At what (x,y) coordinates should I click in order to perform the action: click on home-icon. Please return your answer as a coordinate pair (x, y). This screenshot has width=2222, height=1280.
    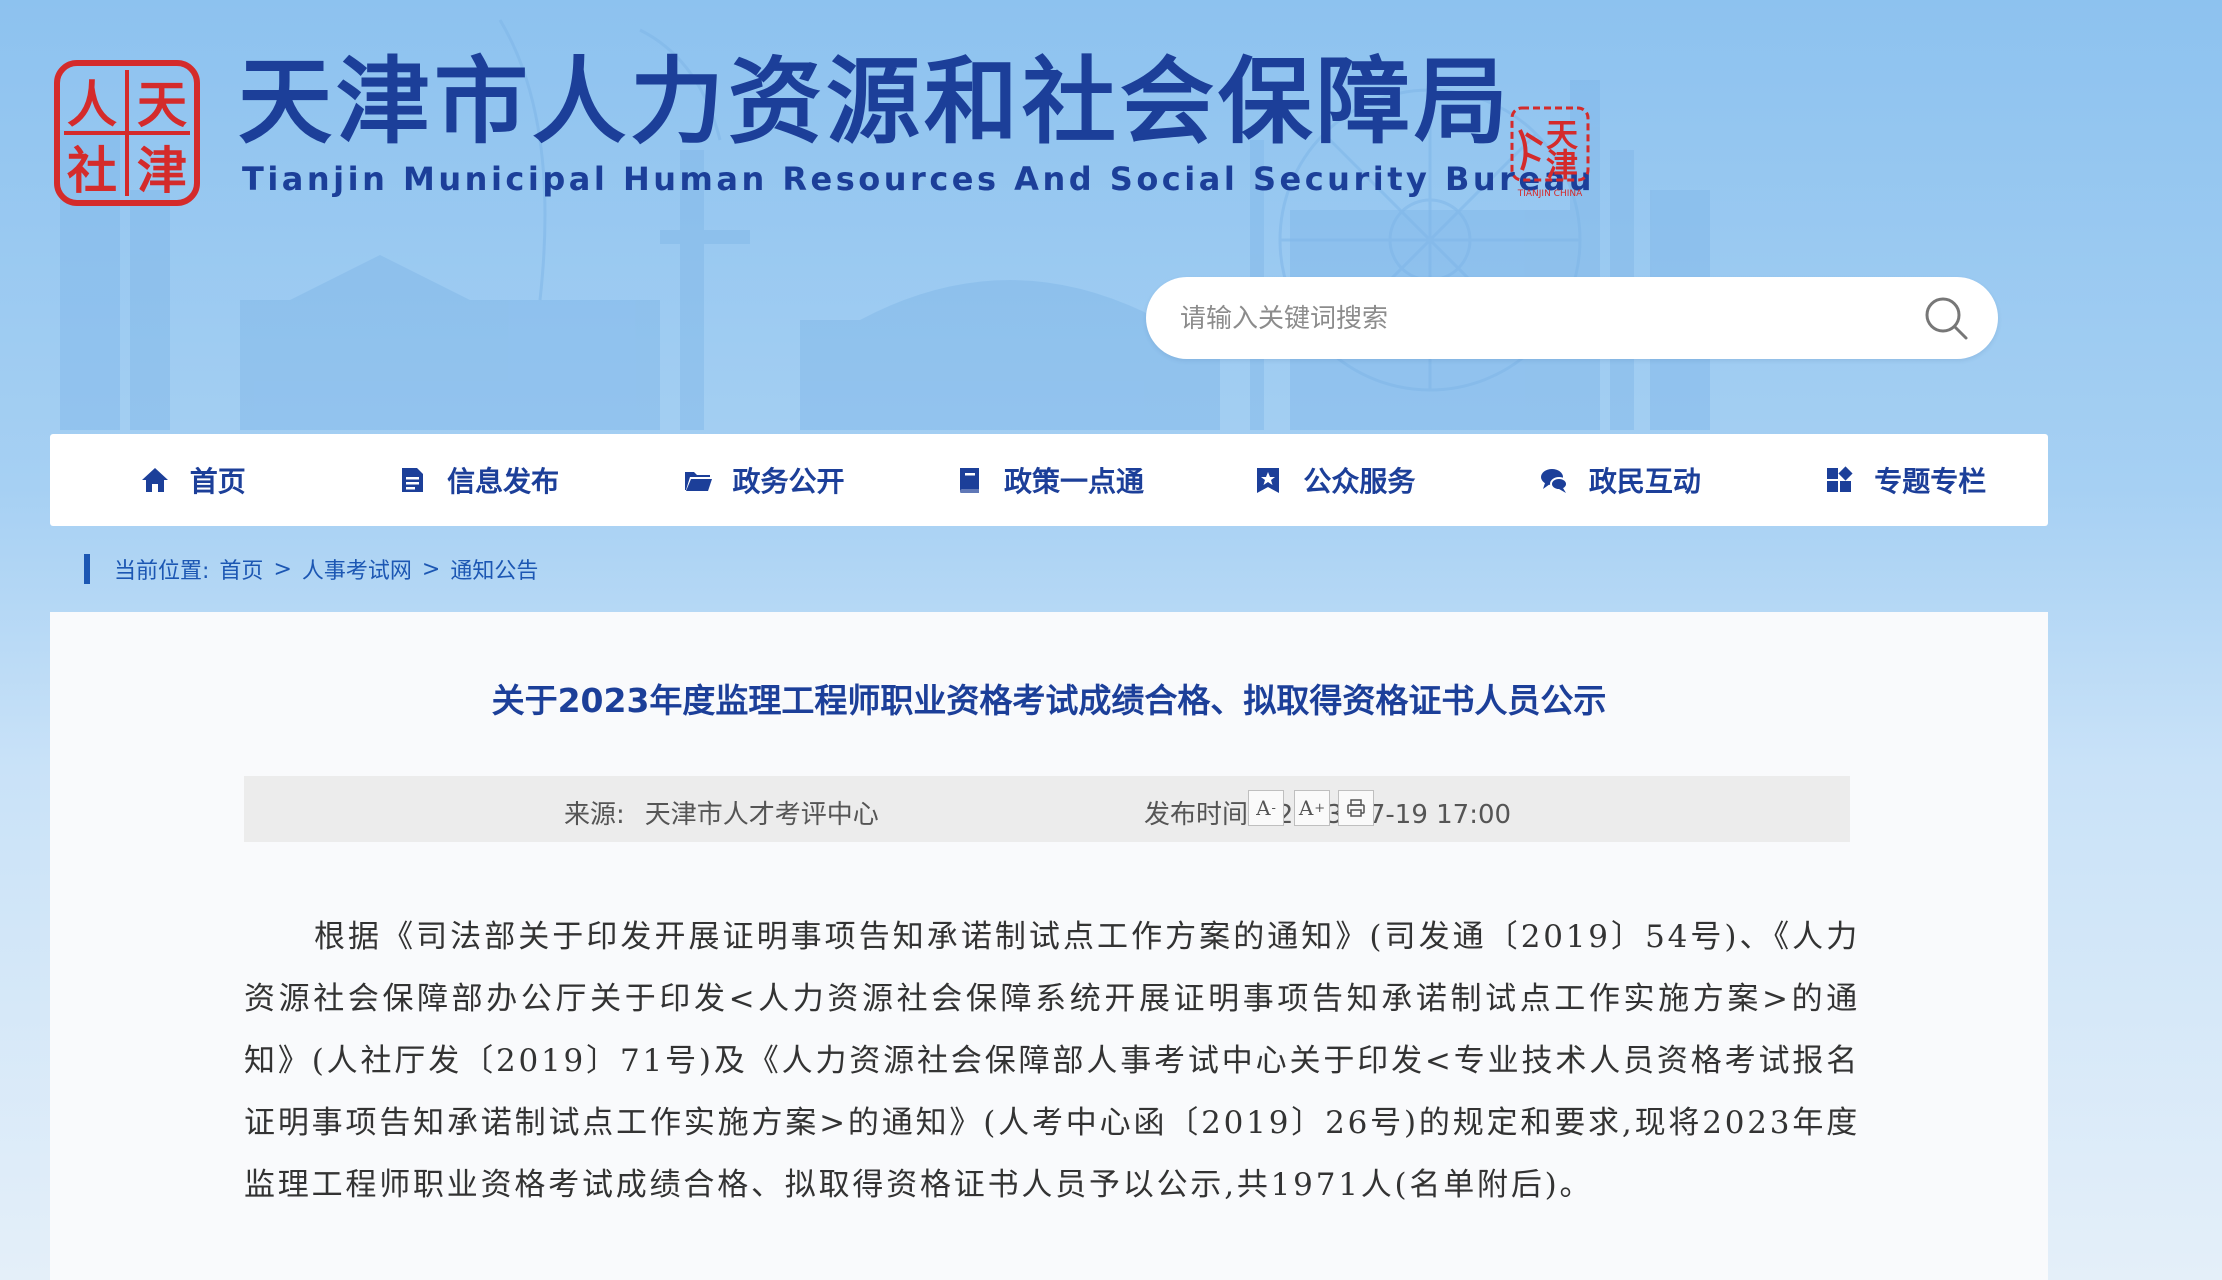
    Looking at the image, I should click on (154, 480).